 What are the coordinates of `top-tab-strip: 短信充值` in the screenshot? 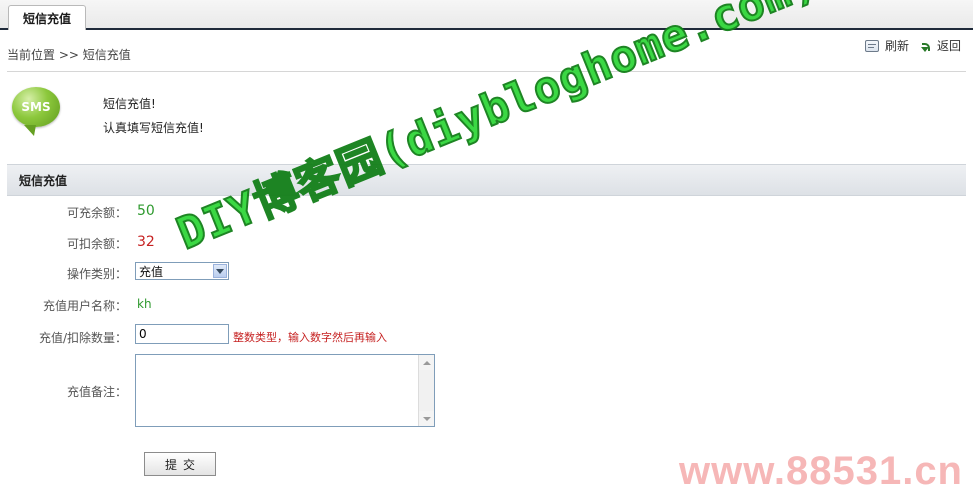 It's located at (486, 15).